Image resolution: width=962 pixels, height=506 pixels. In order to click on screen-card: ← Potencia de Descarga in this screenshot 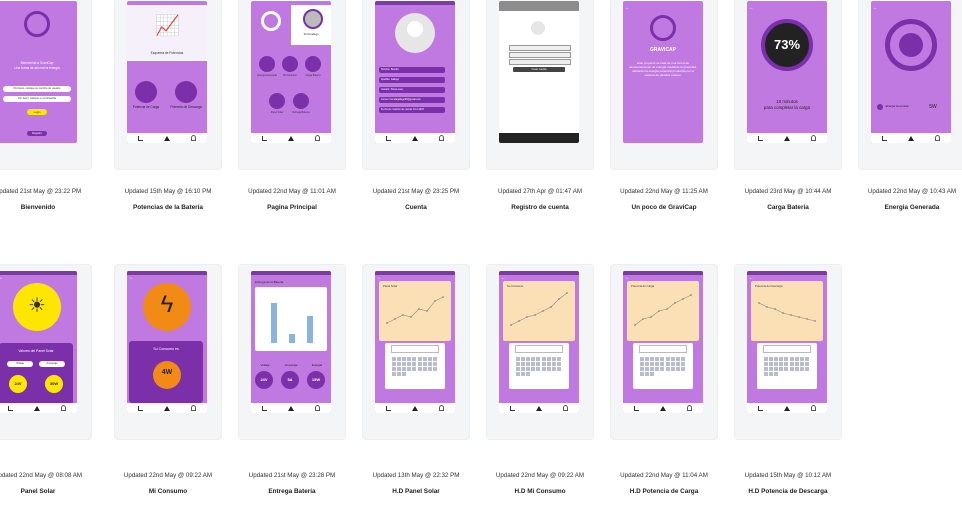, I will do `click(788, 352)`.